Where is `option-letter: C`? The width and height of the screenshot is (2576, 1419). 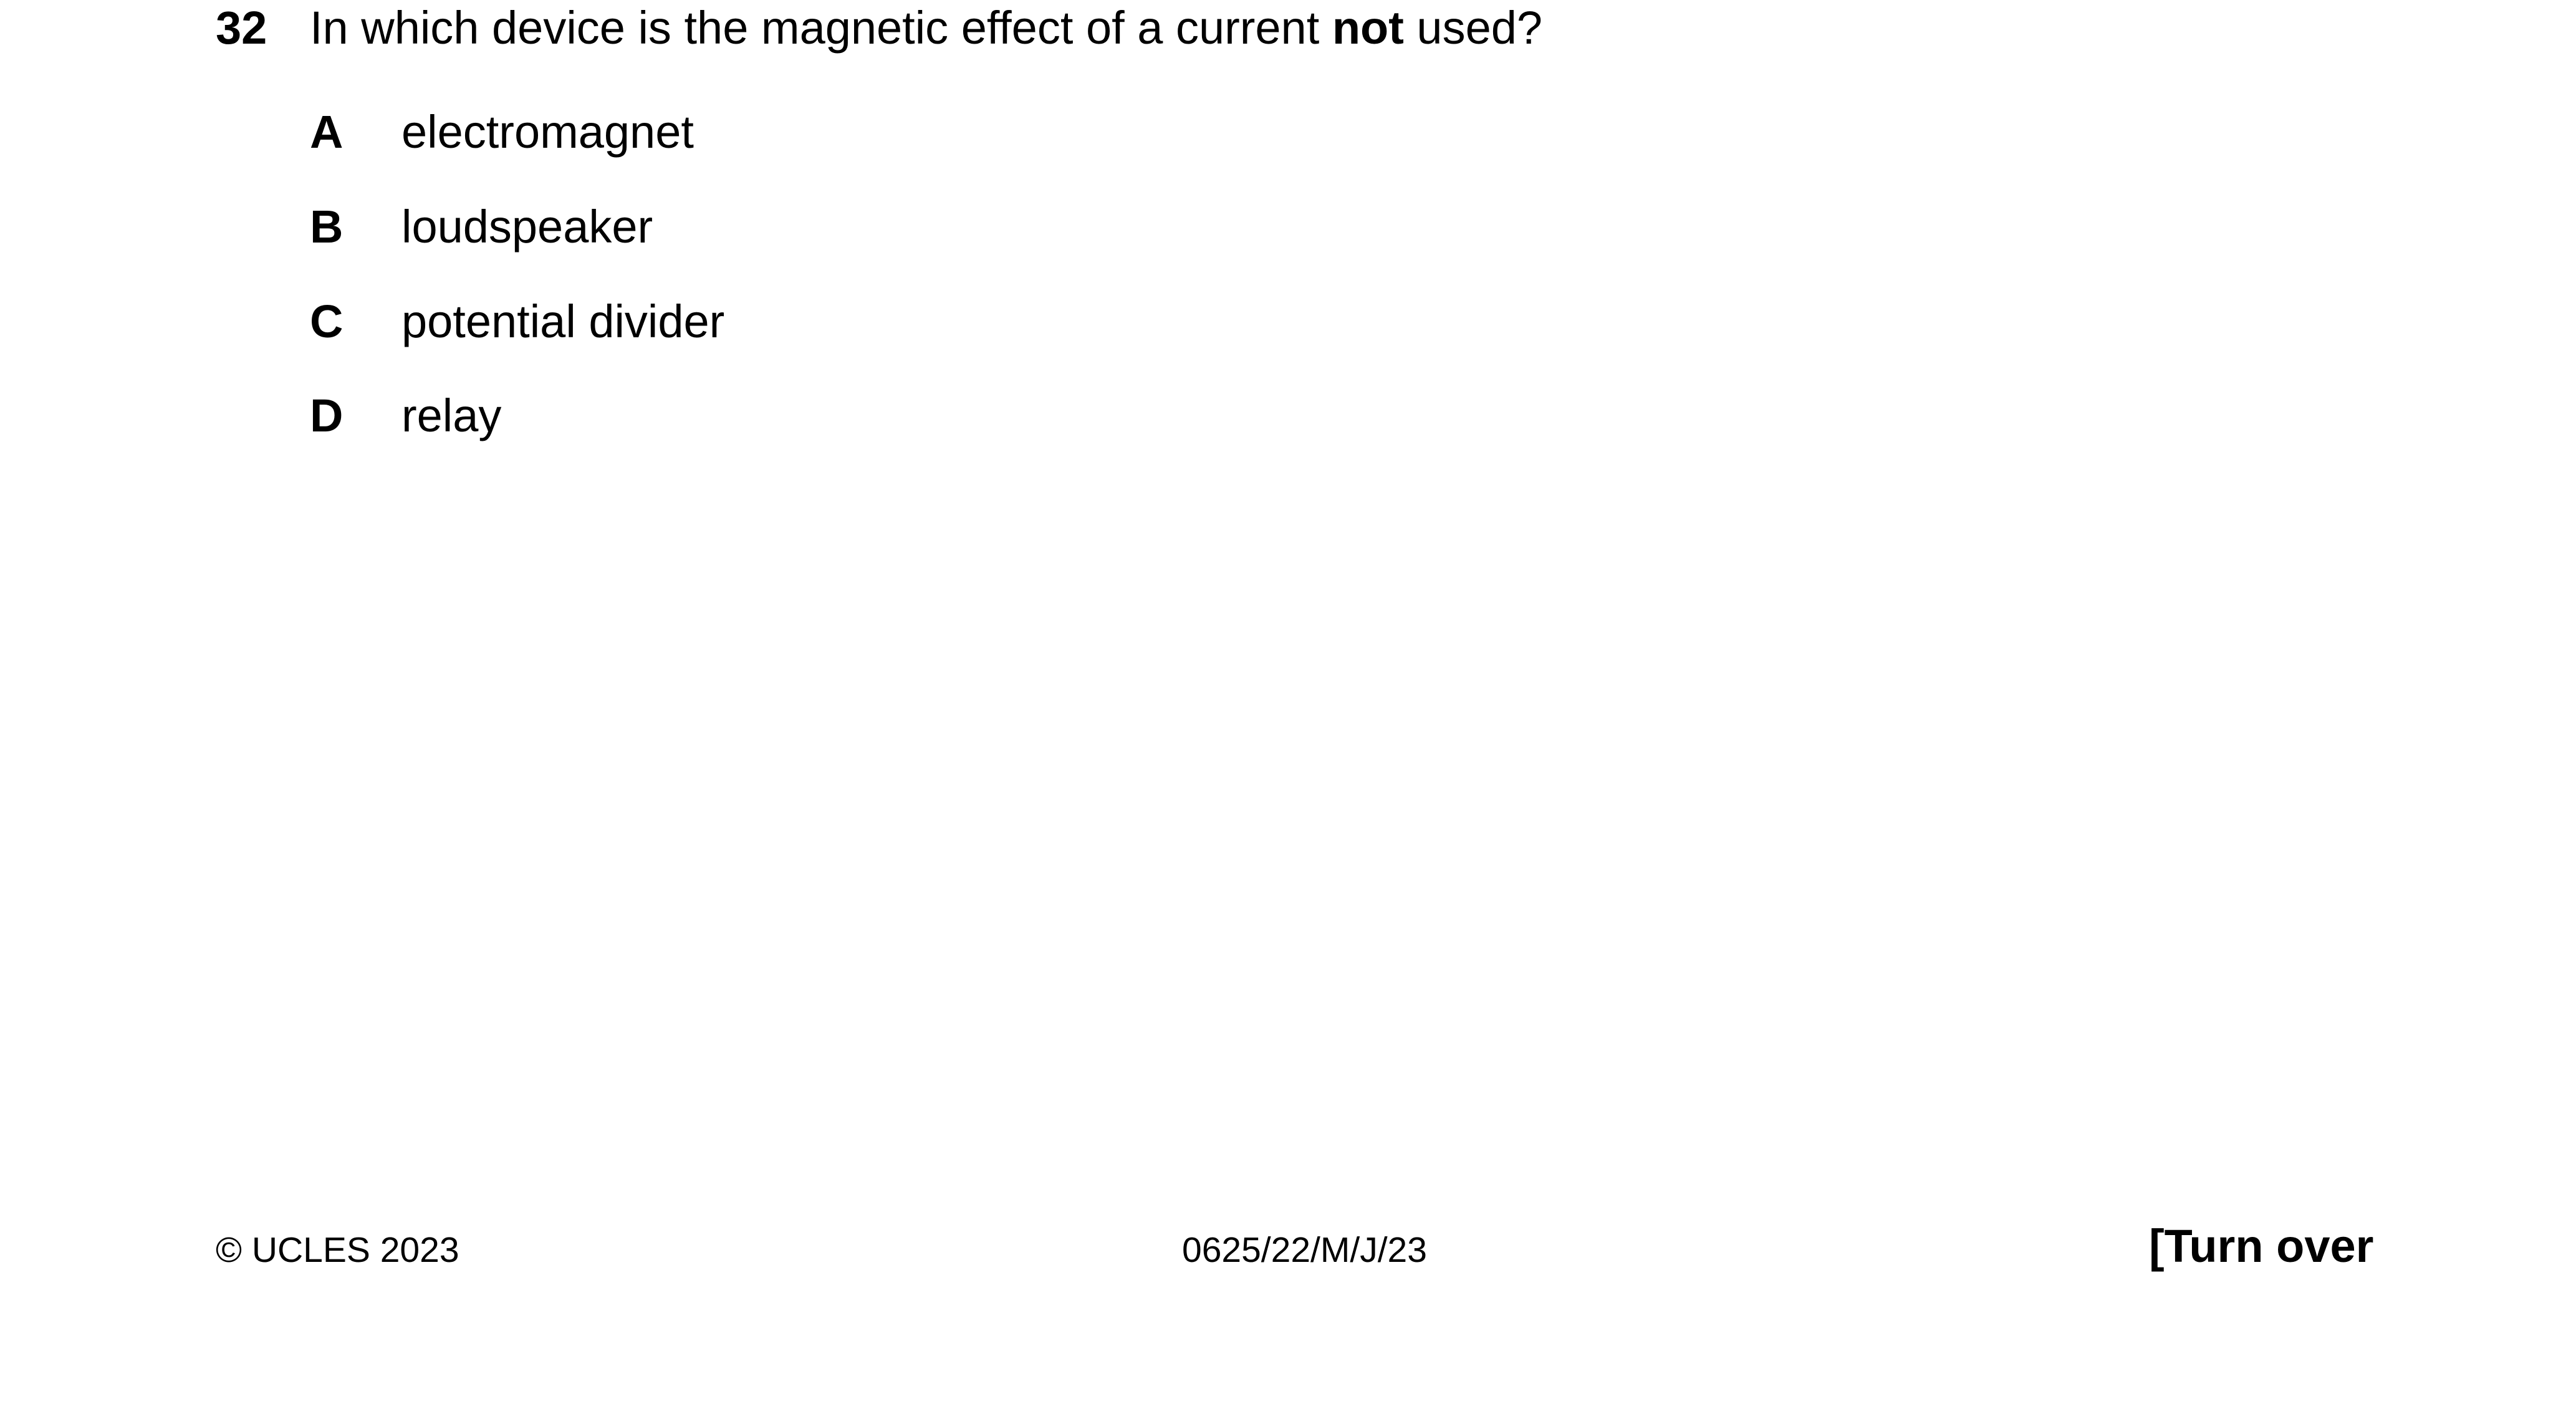 option-letter: C is located at coordinates (327, 321).